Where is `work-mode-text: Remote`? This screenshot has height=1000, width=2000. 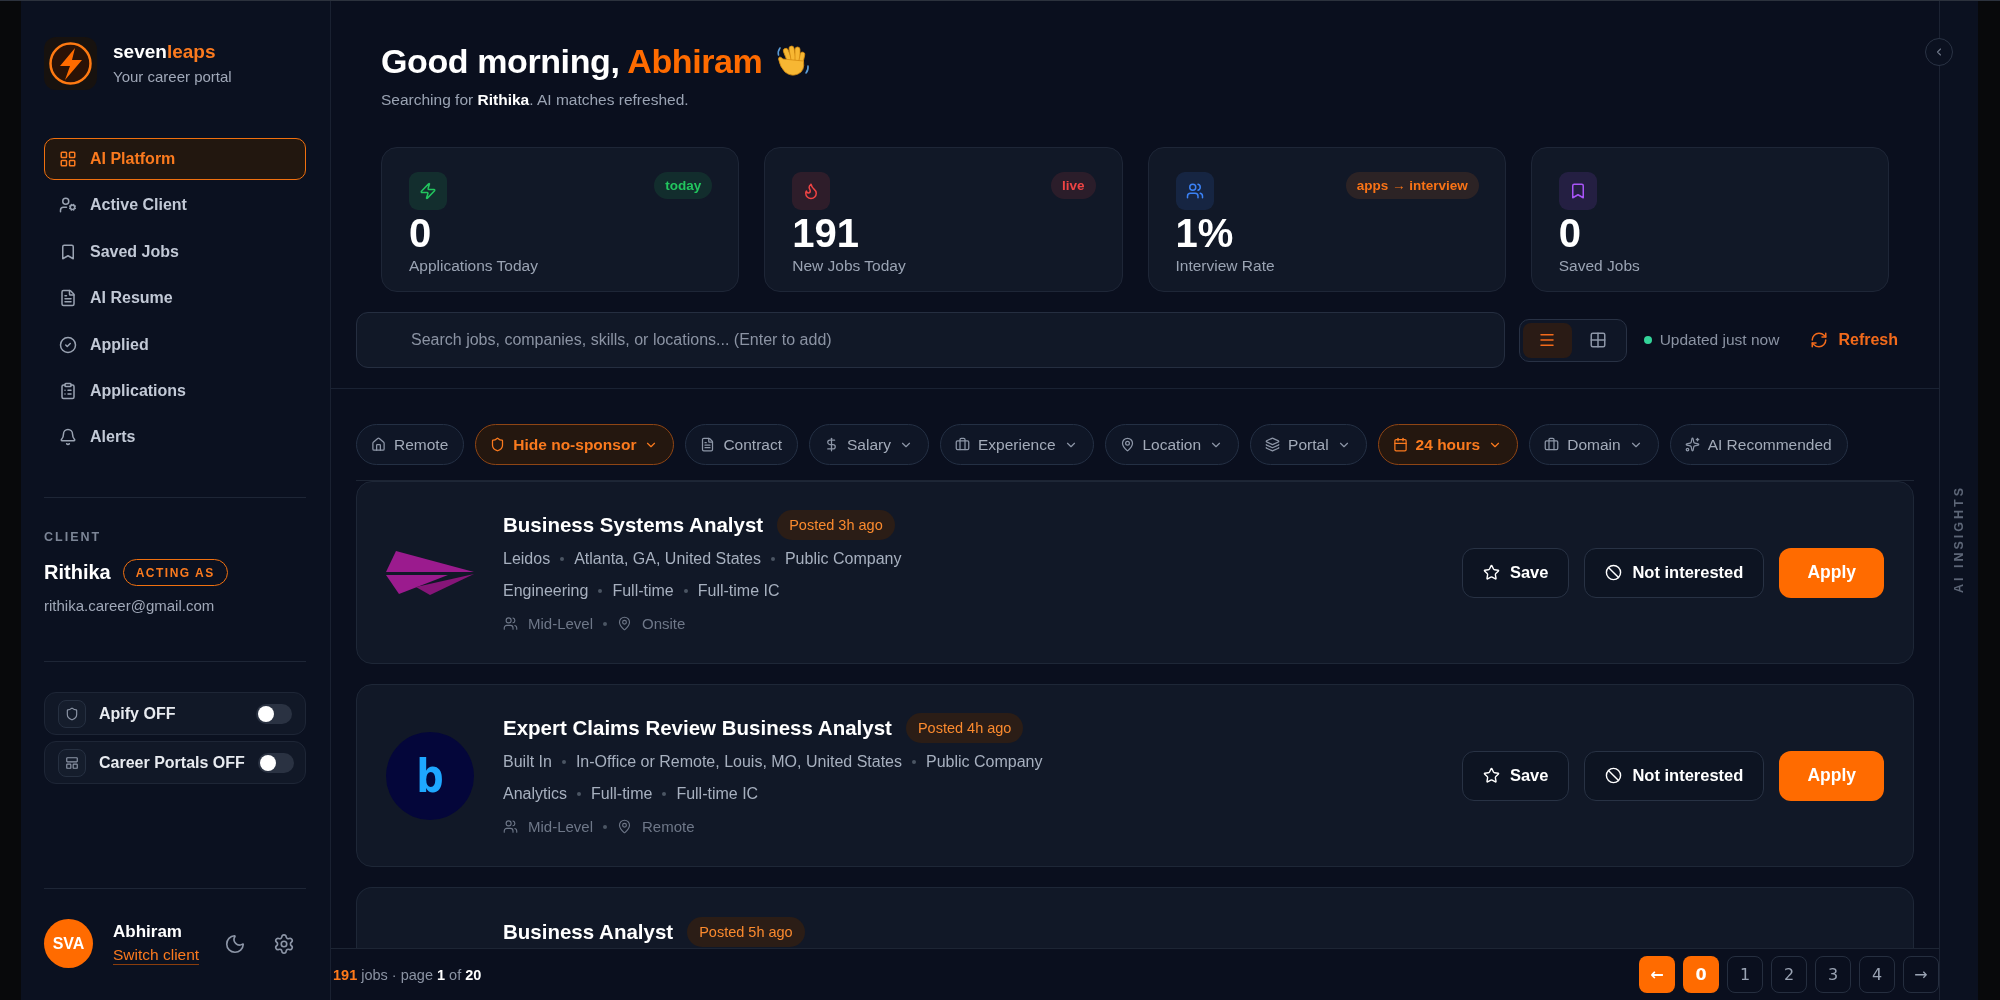 work-mode-text: Remote is located at coordinates (668, 826).